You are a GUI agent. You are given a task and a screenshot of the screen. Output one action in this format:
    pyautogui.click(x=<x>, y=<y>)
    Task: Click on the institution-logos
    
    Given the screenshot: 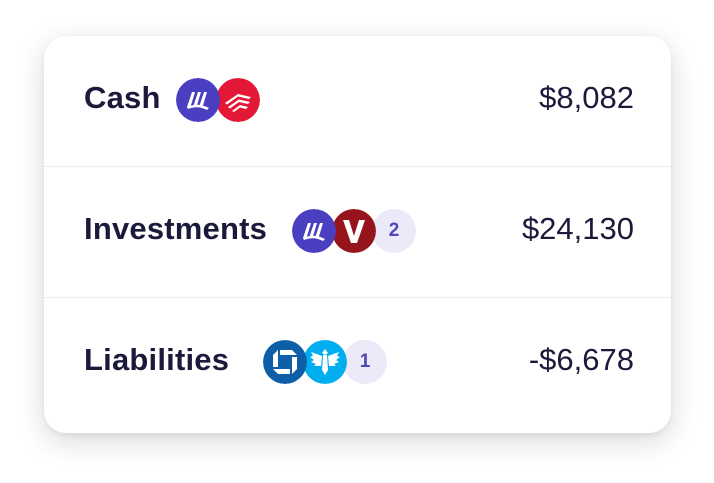 What is the action you would take?
    pyautogui.click(x=220, y=100)
    